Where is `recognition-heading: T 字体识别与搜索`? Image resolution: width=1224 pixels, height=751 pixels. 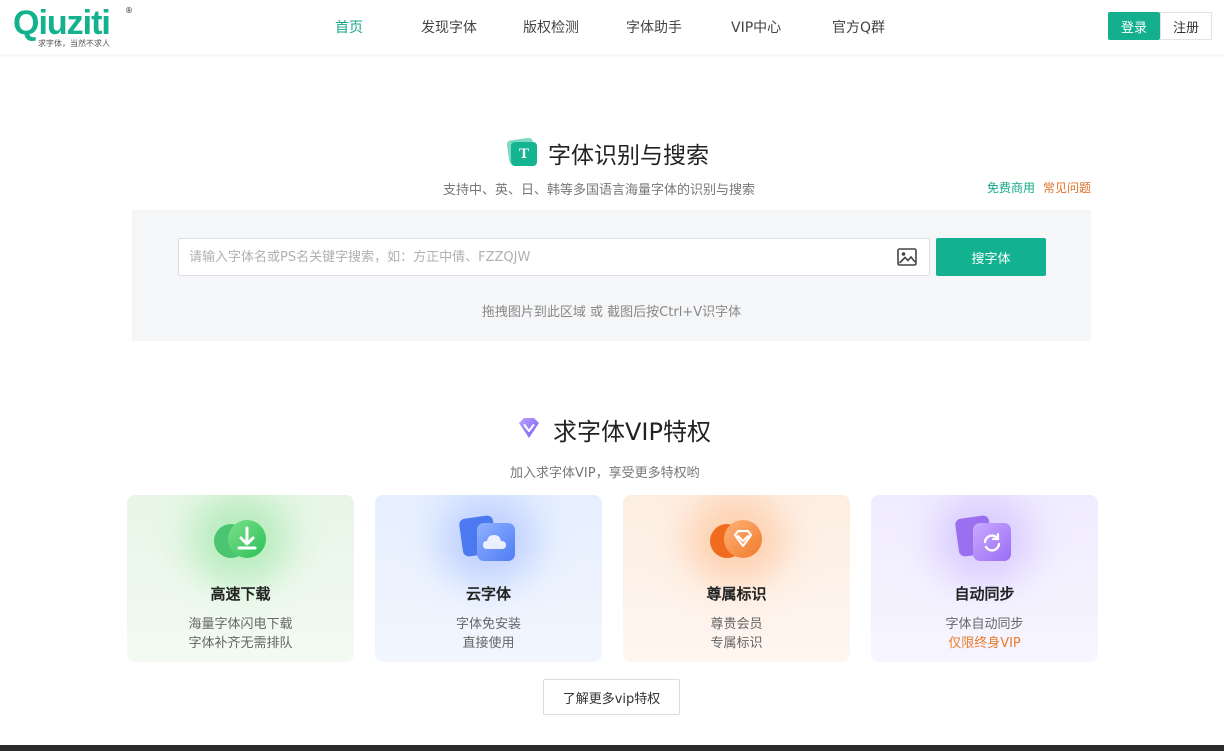 recognition-heading: T 字体识别与搜索 is located at coordinates (607, 153).